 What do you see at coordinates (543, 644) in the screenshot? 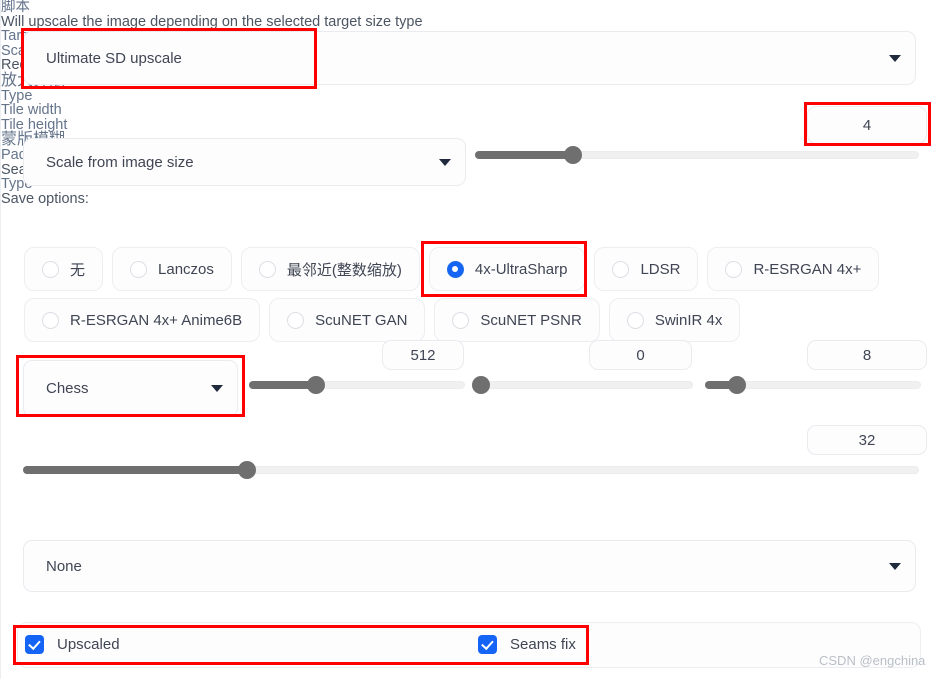
I see `checkbox-seams-fix-label: Seams fix` at bounding box center [543, 644].